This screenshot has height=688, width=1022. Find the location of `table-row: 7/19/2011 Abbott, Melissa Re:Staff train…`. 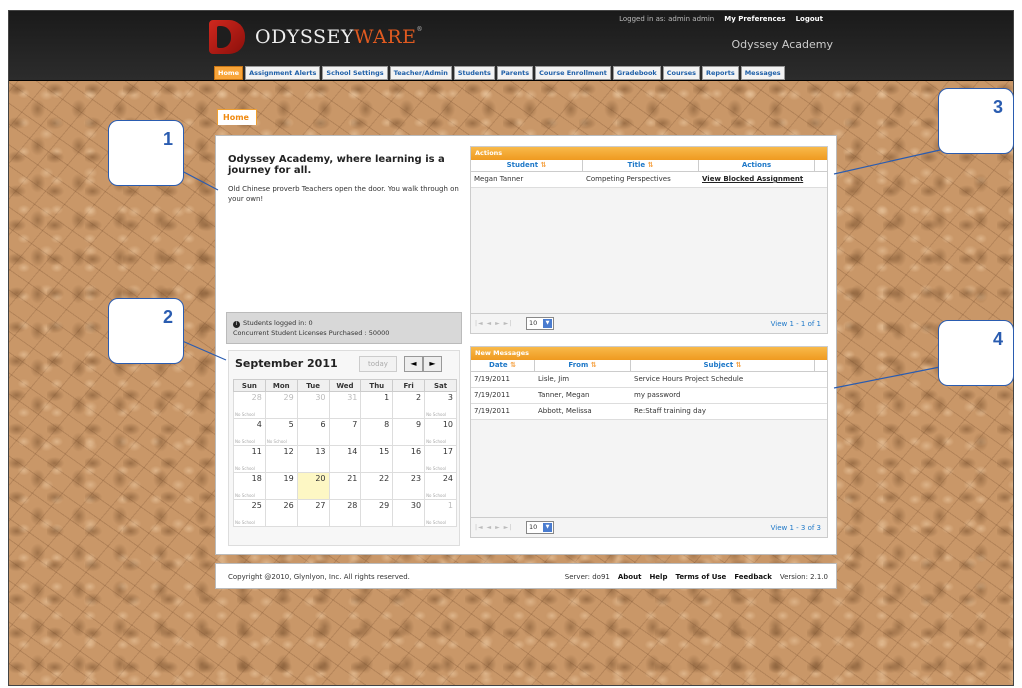

table-row: 7/19/2011 Abbott, Melissa Re:Staff train… is located at coordinates (649, 412).